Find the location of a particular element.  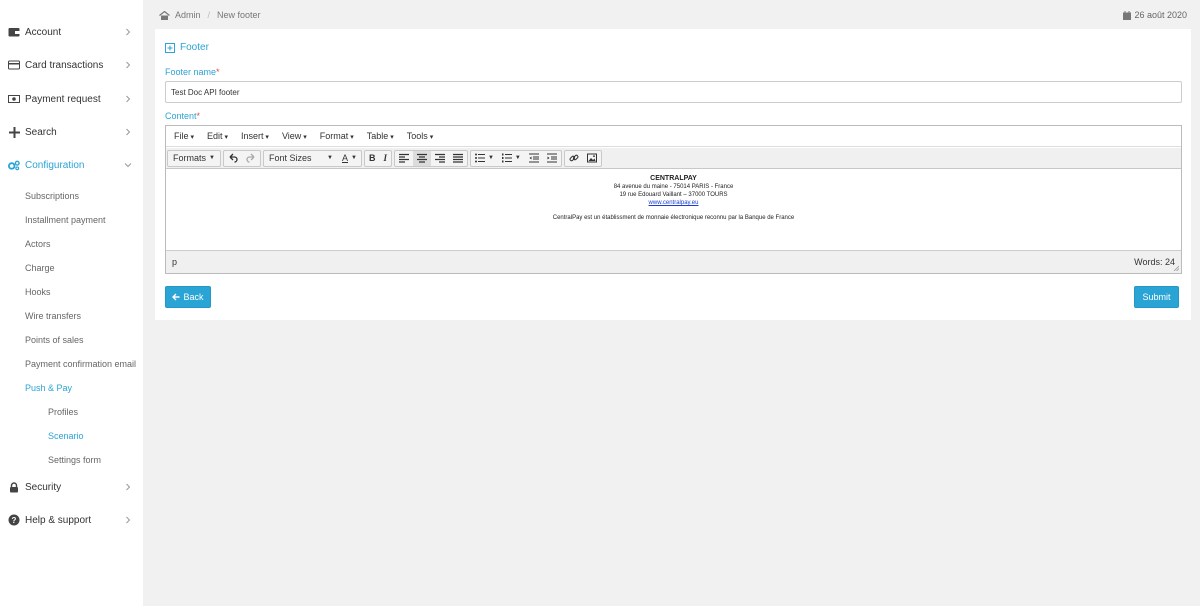

outdent-button is located at coordinates (534, 158).